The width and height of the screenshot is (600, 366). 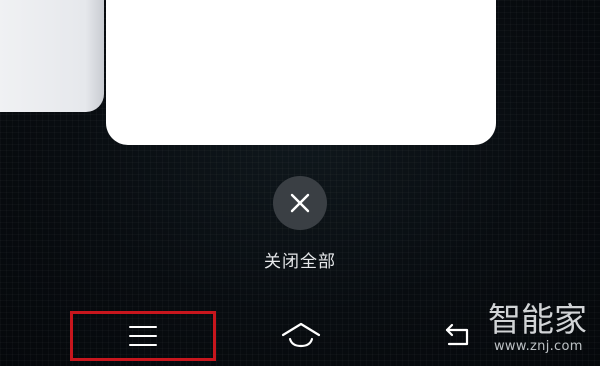 I want to click on home-icon, so click(x=301, y=335).